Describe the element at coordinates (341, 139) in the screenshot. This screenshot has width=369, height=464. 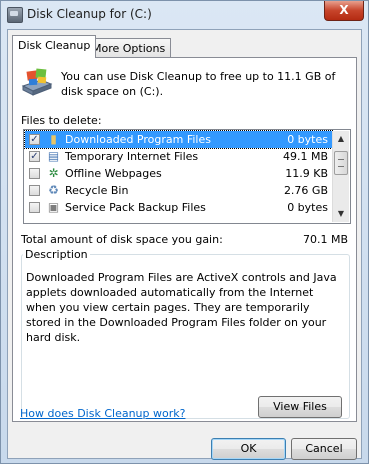
I see `scroll-up-icon: ▲` at that location.